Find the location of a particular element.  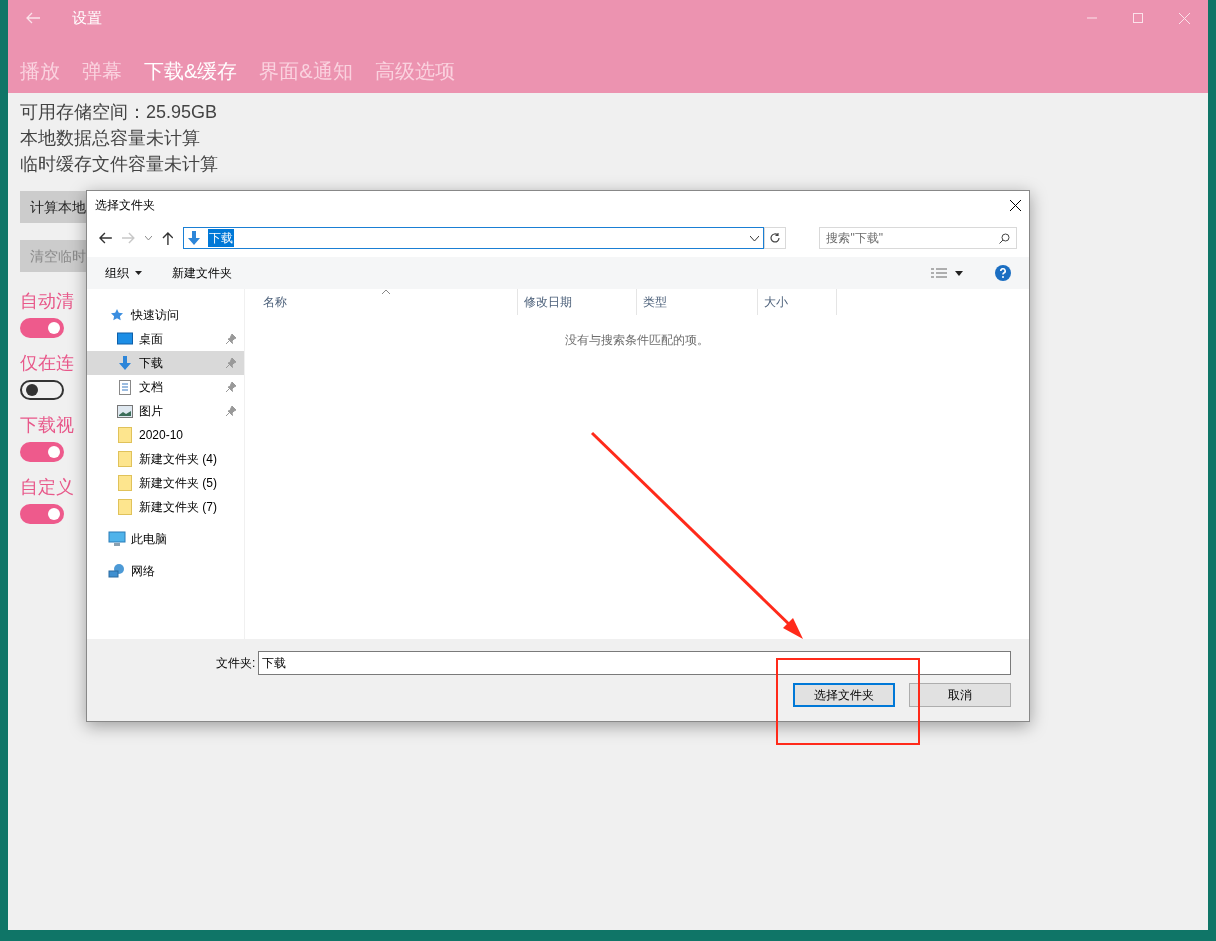

refresh-icon is located at coordinates (774, 238).